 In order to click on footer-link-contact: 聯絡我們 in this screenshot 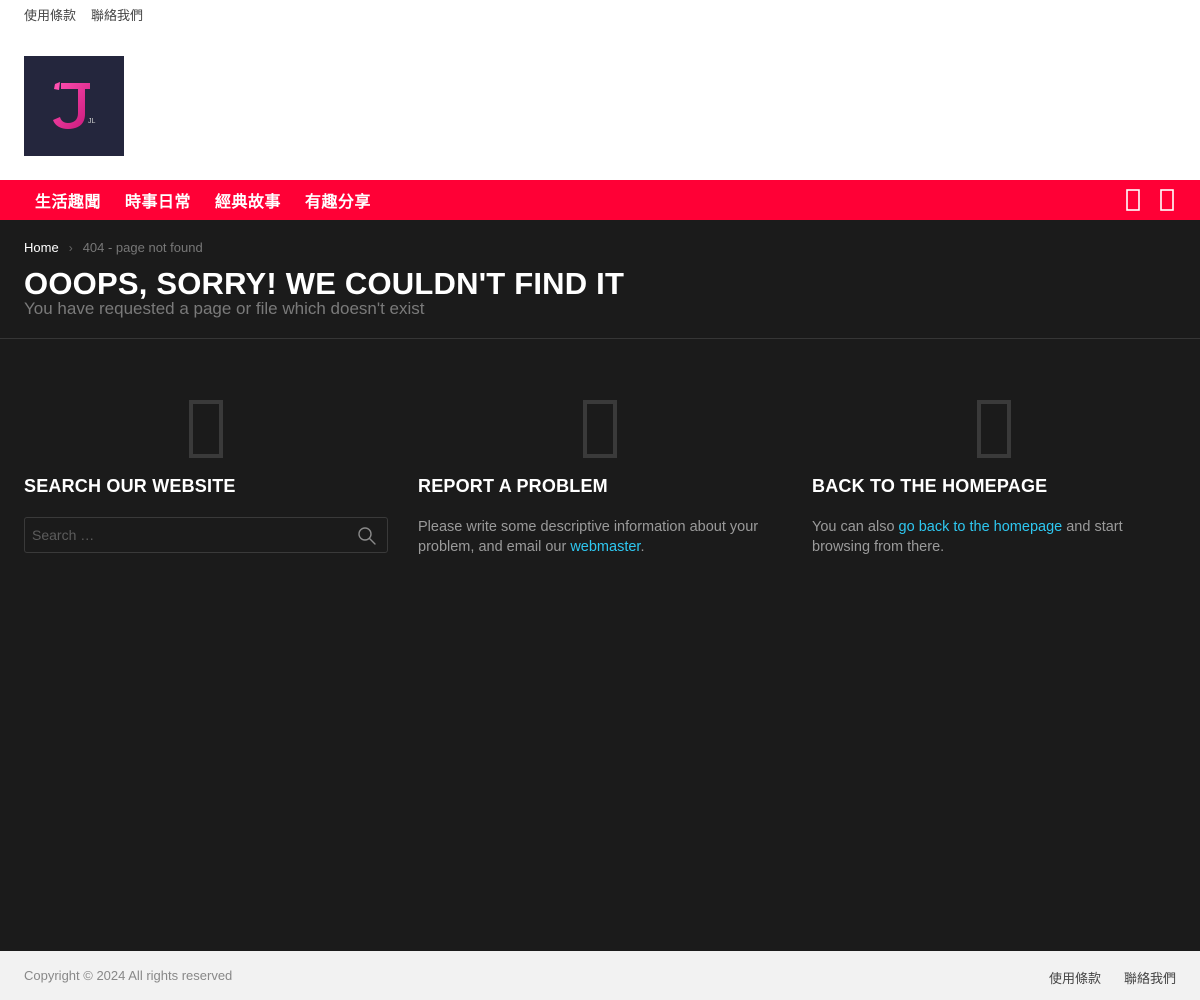, I will do `click(1150, 977)`.